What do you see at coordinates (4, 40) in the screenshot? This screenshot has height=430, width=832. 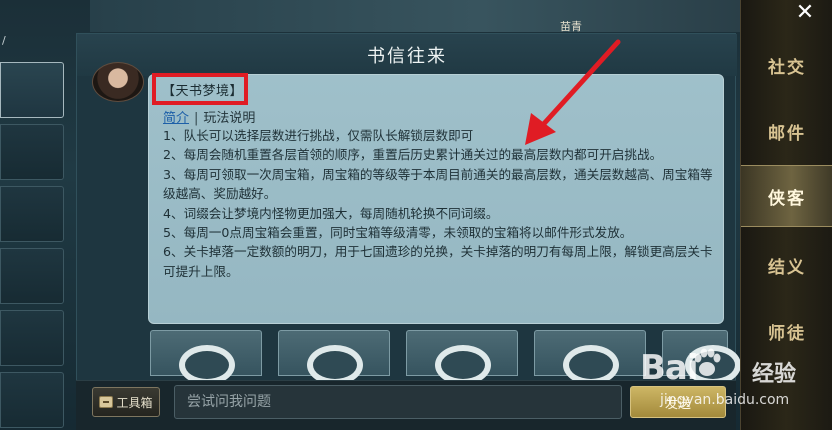 I see `left-list-marker: /` at bounding box center [4, 40].